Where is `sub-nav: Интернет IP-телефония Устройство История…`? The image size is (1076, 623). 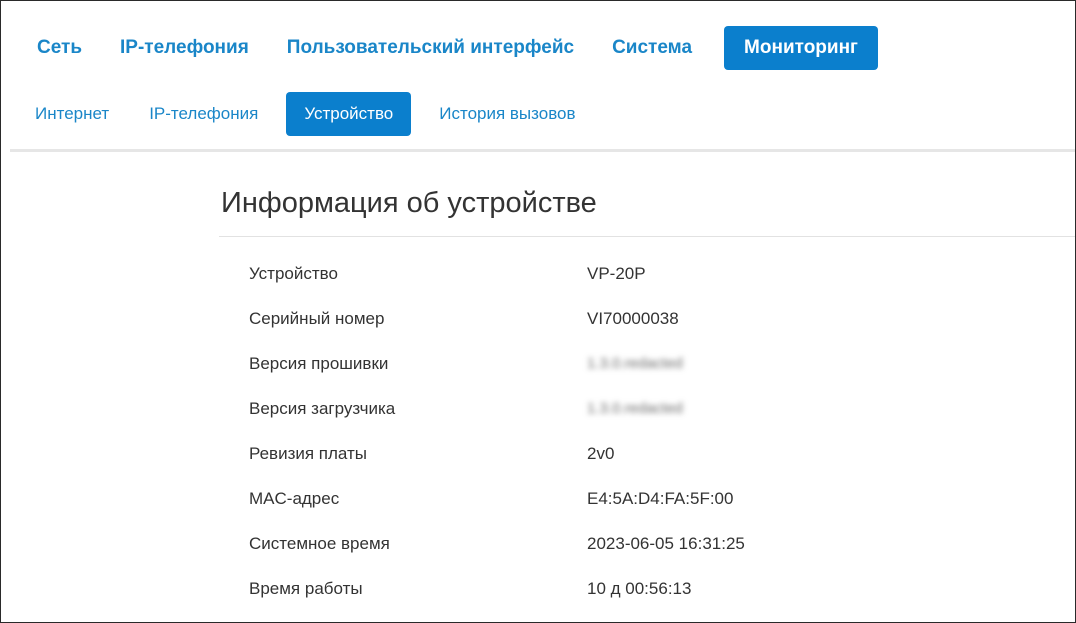 sub-nav: Интернет IP-телефония Устройство История… is located at coordinates (313, 114).